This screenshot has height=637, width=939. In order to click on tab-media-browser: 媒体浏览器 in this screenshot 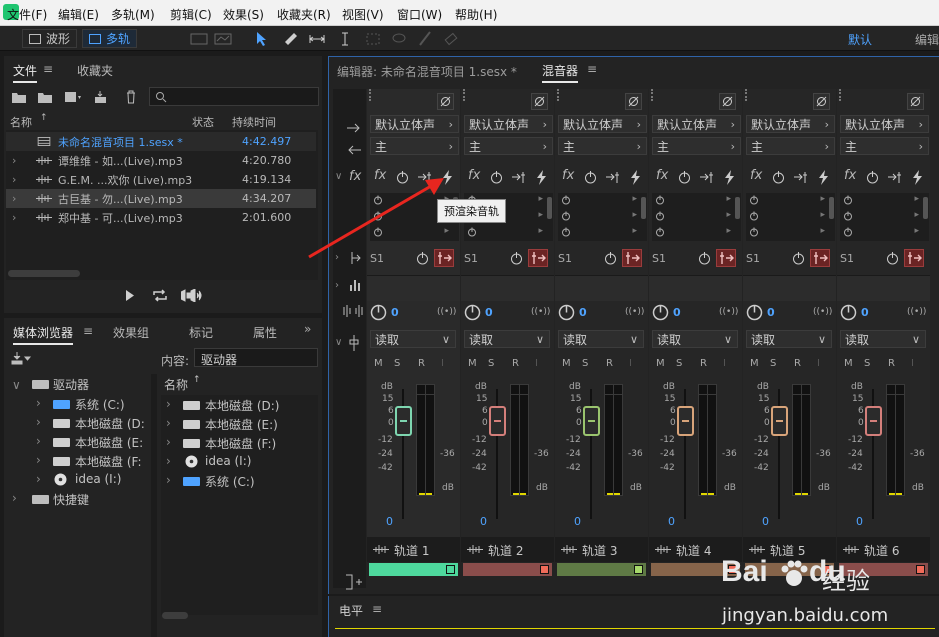, I will do `click(43, 334)`.